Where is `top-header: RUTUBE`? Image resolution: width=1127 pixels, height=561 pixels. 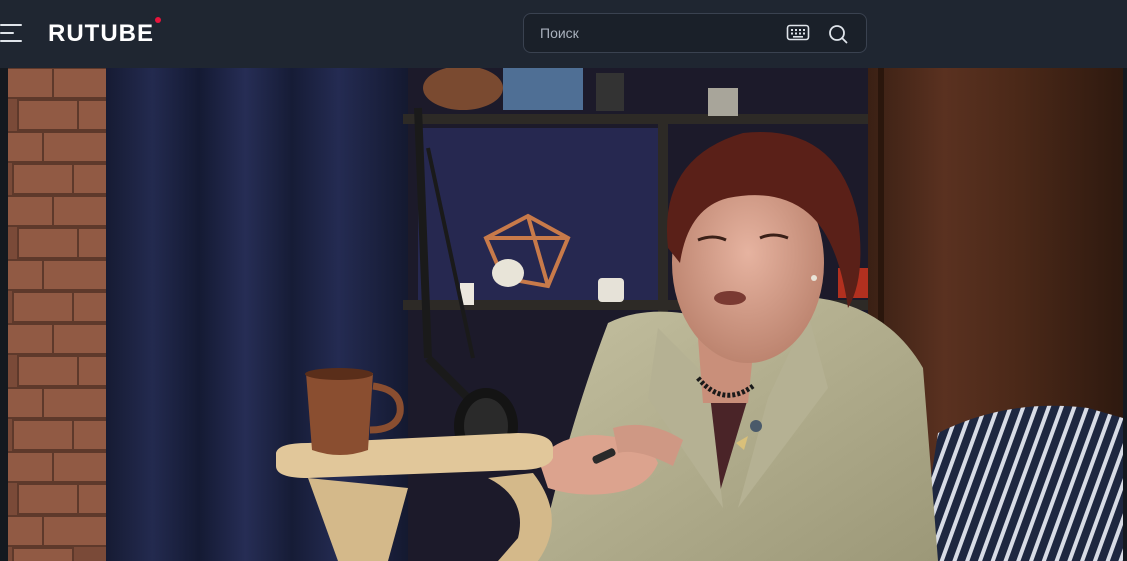 top-header: RUTUBE is located at coordinates (563, 34).